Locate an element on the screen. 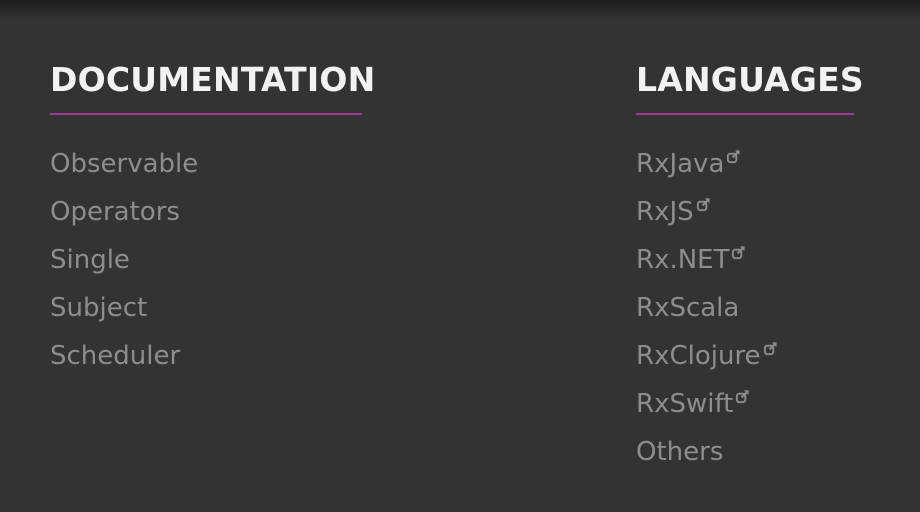 The width and height of the screenshot is (920, 512). others-link-label: Others is located at coordinates (680, 452).